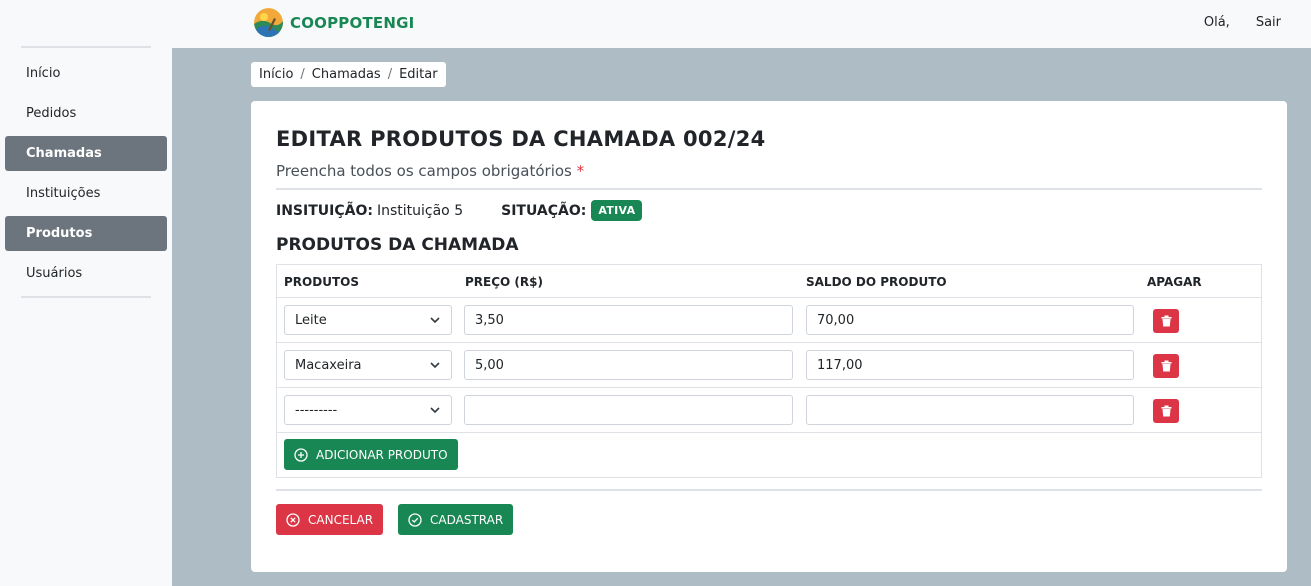 This screenshot has height=586, width=1311. I want to click on sidebar-item-instituicoes: Instituições, so click(86, 193).